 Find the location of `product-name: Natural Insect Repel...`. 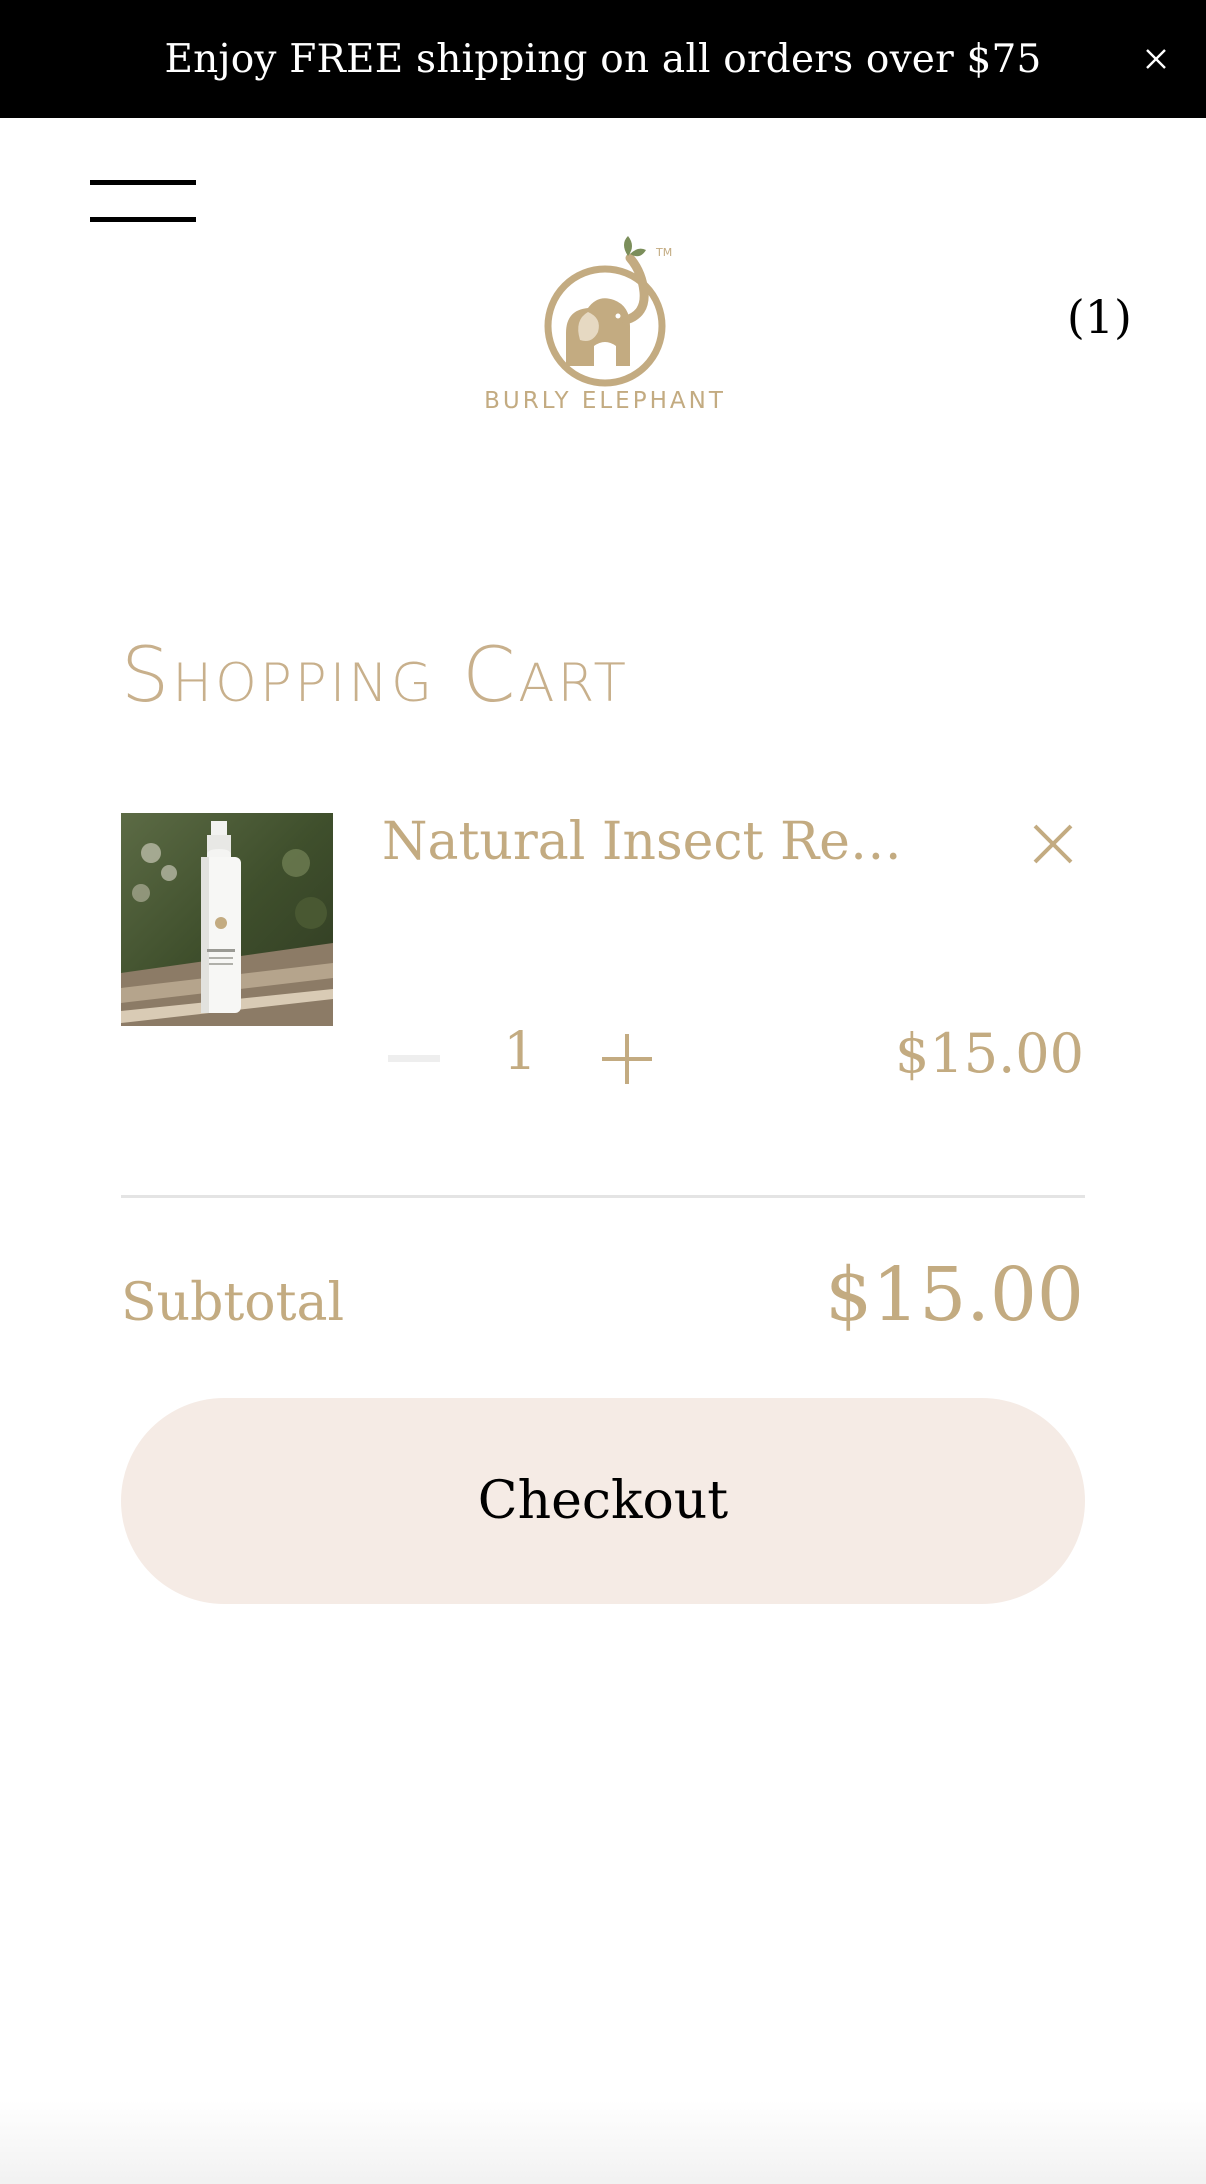

product-name: Natural Insect Repel... is located at coordinates (652, 842).